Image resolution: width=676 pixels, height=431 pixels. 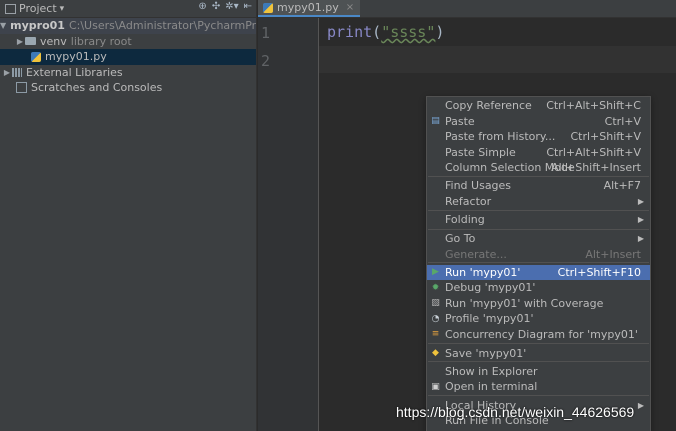 I want to click on menu-item-column-selection-mode: Column Selection Mode Alt+Shift+Insert, so click(x=538, y=168).